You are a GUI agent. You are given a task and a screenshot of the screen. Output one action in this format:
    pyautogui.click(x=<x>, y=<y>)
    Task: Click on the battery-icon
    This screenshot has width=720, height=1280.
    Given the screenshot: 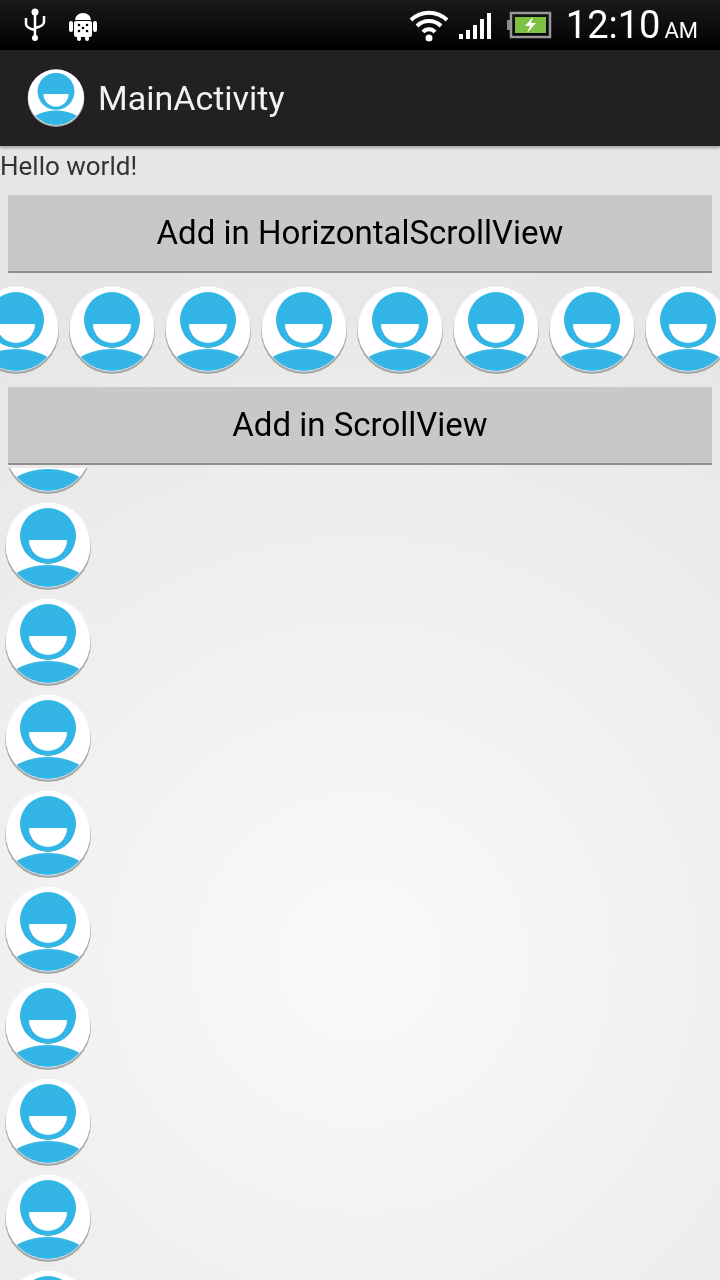 What is the action you would take?
    pyautogui.click(x=528, y=25)
    